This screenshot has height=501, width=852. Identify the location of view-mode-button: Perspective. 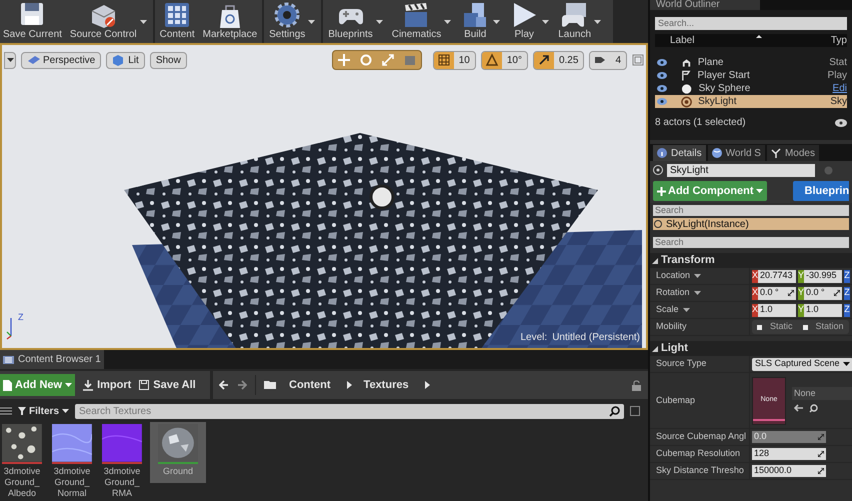
(61, 60).